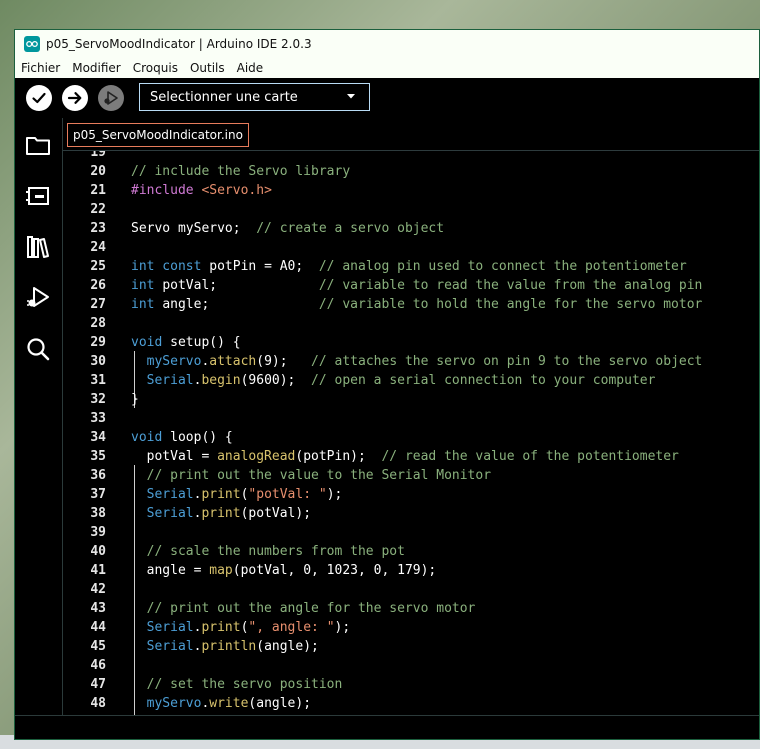 This screenshot has width=760, height=749. What do you see at coordinates (38, 349) in the screenshot?
I see `search-icon` at bounding box center [38, 349].